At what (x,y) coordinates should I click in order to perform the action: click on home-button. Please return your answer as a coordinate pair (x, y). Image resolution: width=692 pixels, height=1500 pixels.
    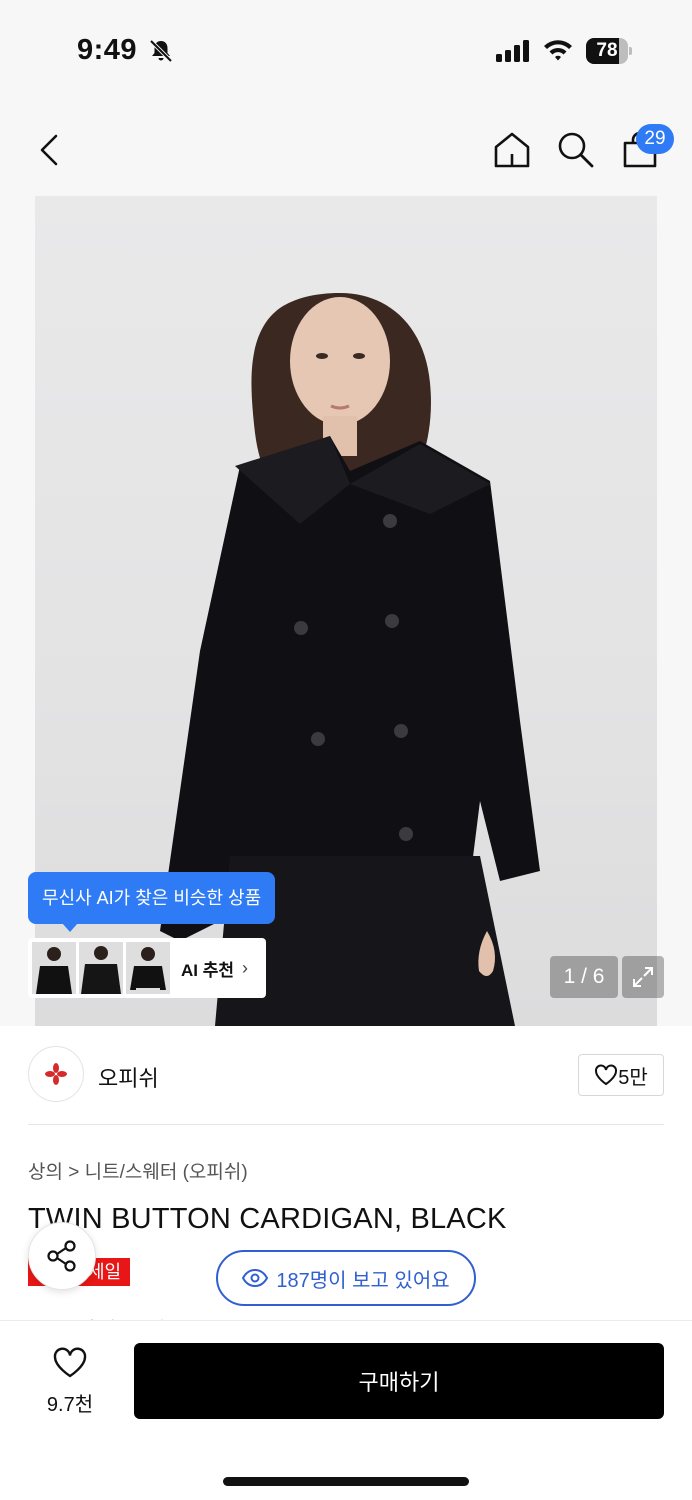
    Looking at the image, I should click on (512, 150).